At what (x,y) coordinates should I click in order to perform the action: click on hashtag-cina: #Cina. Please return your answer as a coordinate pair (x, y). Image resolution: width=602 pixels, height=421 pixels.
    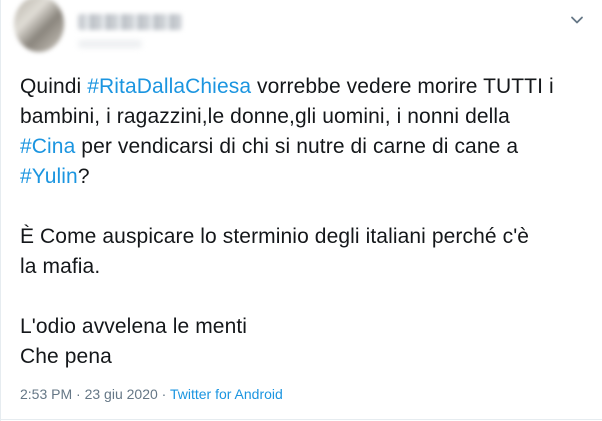
    Looking at the image, I should click on (47, 146).